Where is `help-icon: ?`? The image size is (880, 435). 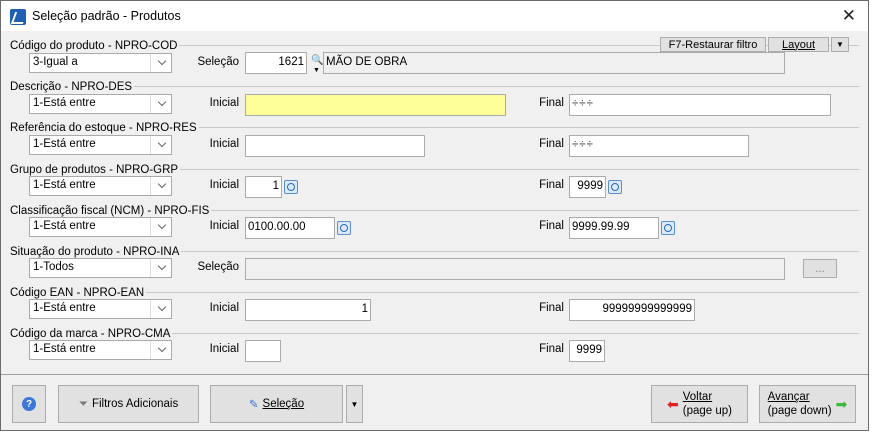 help-icon: ? is located at coordinates (29, 404).